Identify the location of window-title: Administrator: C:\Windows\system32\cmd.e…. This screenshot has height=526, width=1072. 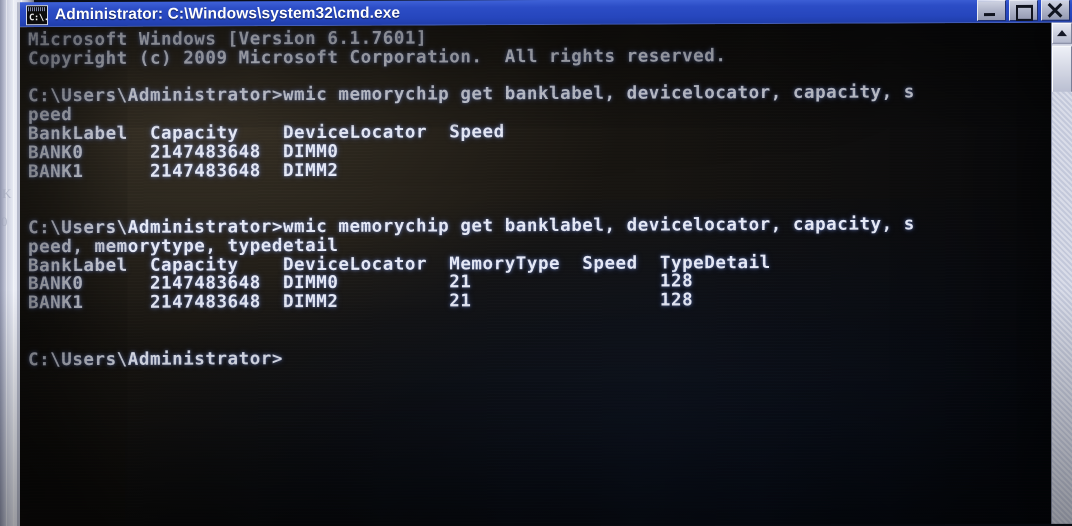
(228, 13).